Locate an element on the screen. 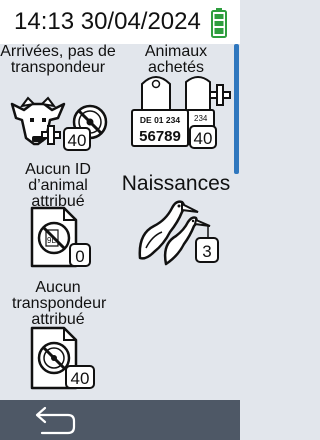 This screenshot has width=320, height=440. status-bar: 14:13 30/04/2024 is located at coordinates (120, 22).